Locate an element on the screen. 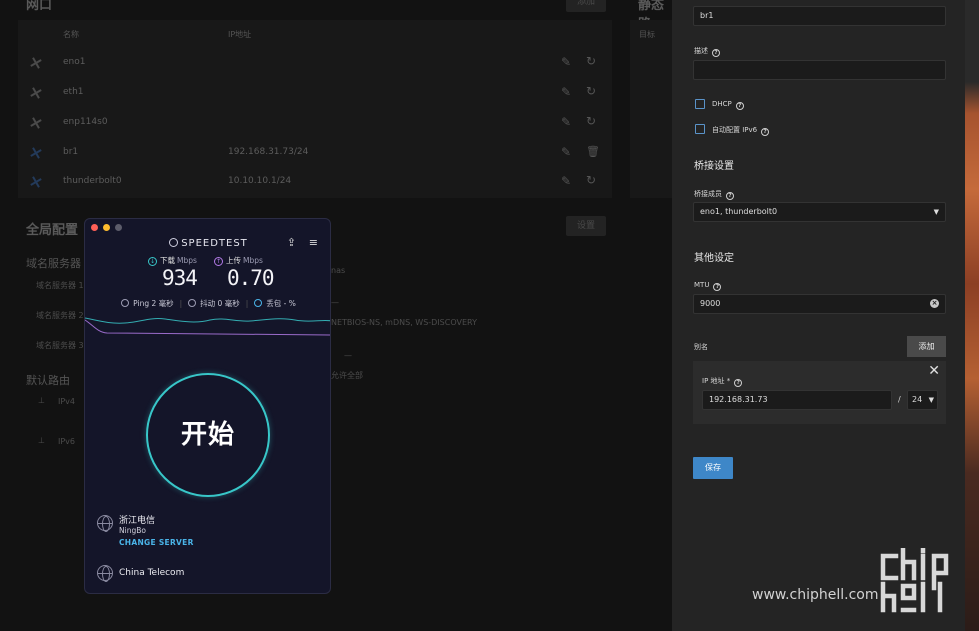 This screenshot has height=631, width=979. ipv6-auto-label: 自动配置 IPv6? is located at coordinates (741, 130).